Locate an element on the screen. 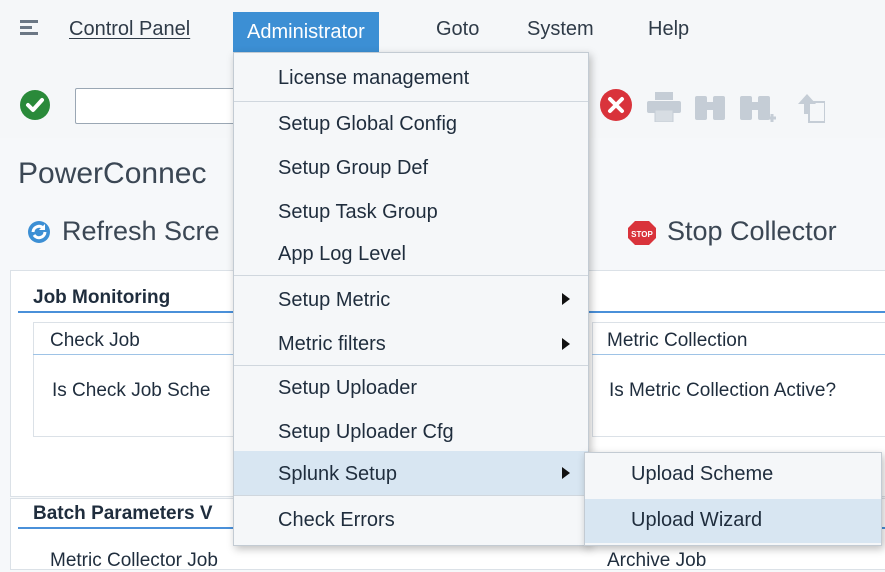  menu-item-setup-task-group: Setup Task Group is located at coordinates (358, 212).